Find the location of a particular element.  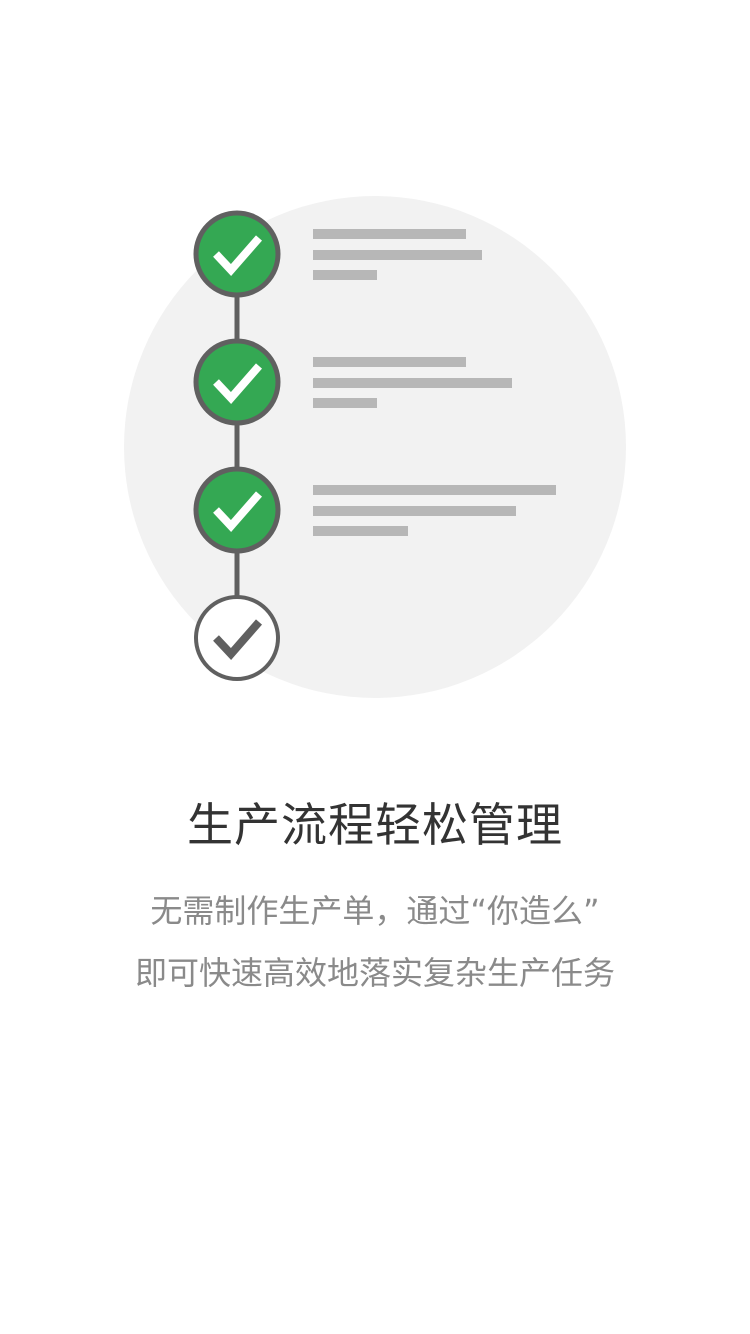

onboarding-title: 生产流程轻松管理 is located at coordinates (375, 825).